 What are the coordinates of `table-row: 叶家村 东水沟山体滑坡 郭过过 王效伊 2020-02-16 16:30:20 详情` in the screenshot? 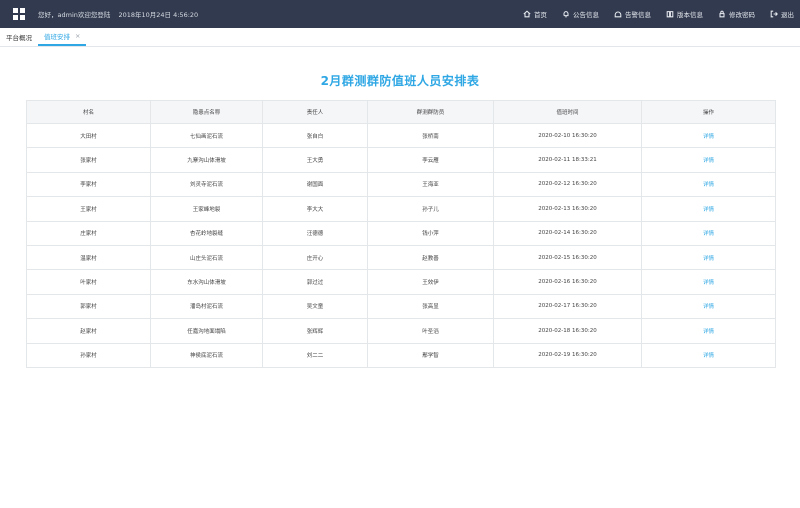 It's located at (401, 282).